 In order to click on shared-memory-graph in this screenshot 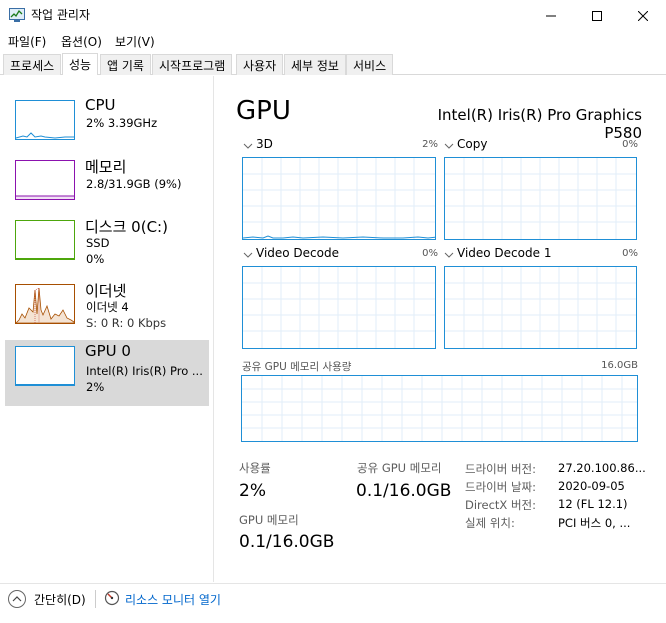, I will do `click(439, 408)`.